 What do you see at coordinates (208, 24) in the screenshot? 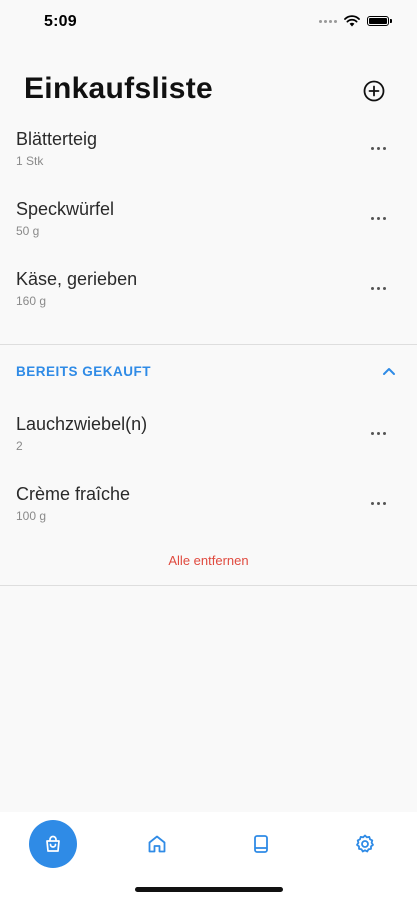
I see `status-bar: 5:09` at bounding box center [208, 24].